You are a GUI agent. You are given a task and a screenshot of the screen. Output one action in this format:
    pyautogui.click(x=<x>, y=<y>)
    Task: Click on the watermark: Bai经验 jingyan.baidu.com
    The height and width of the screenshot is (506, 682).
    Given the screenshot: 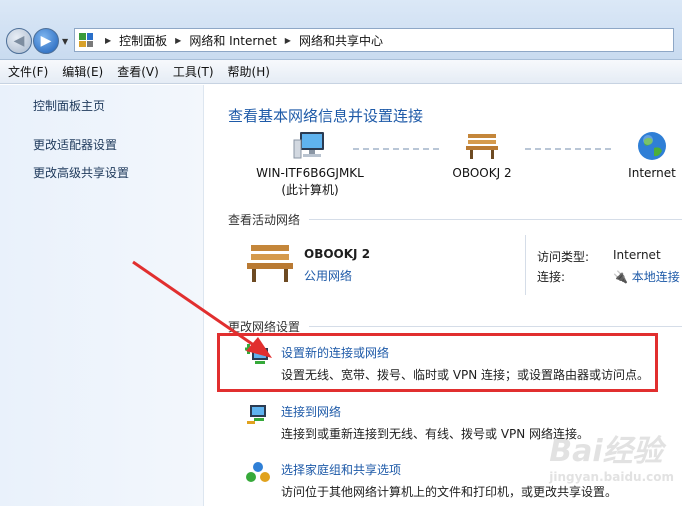 What is the action you would take?
    pyautogui.click(x=611, y=459)
    